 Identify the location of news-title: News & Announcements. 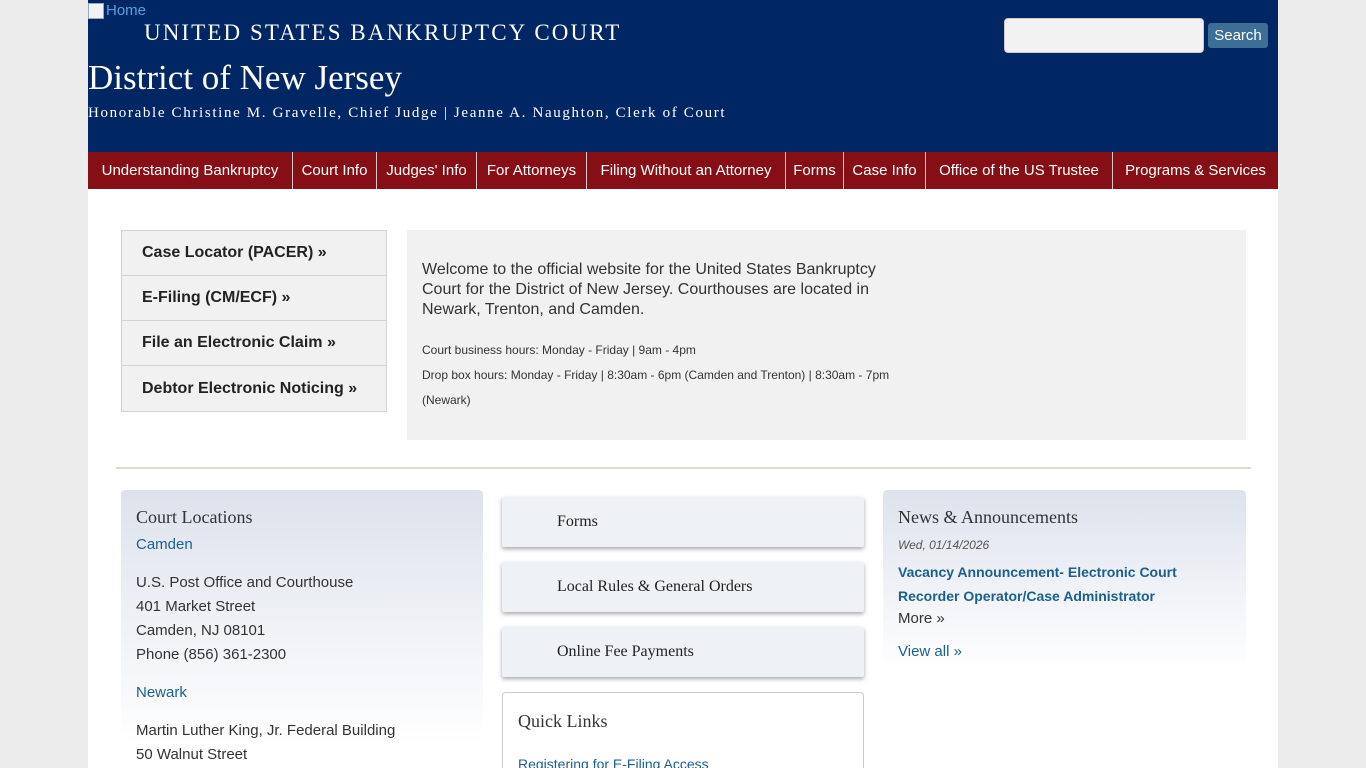
(988, 517).